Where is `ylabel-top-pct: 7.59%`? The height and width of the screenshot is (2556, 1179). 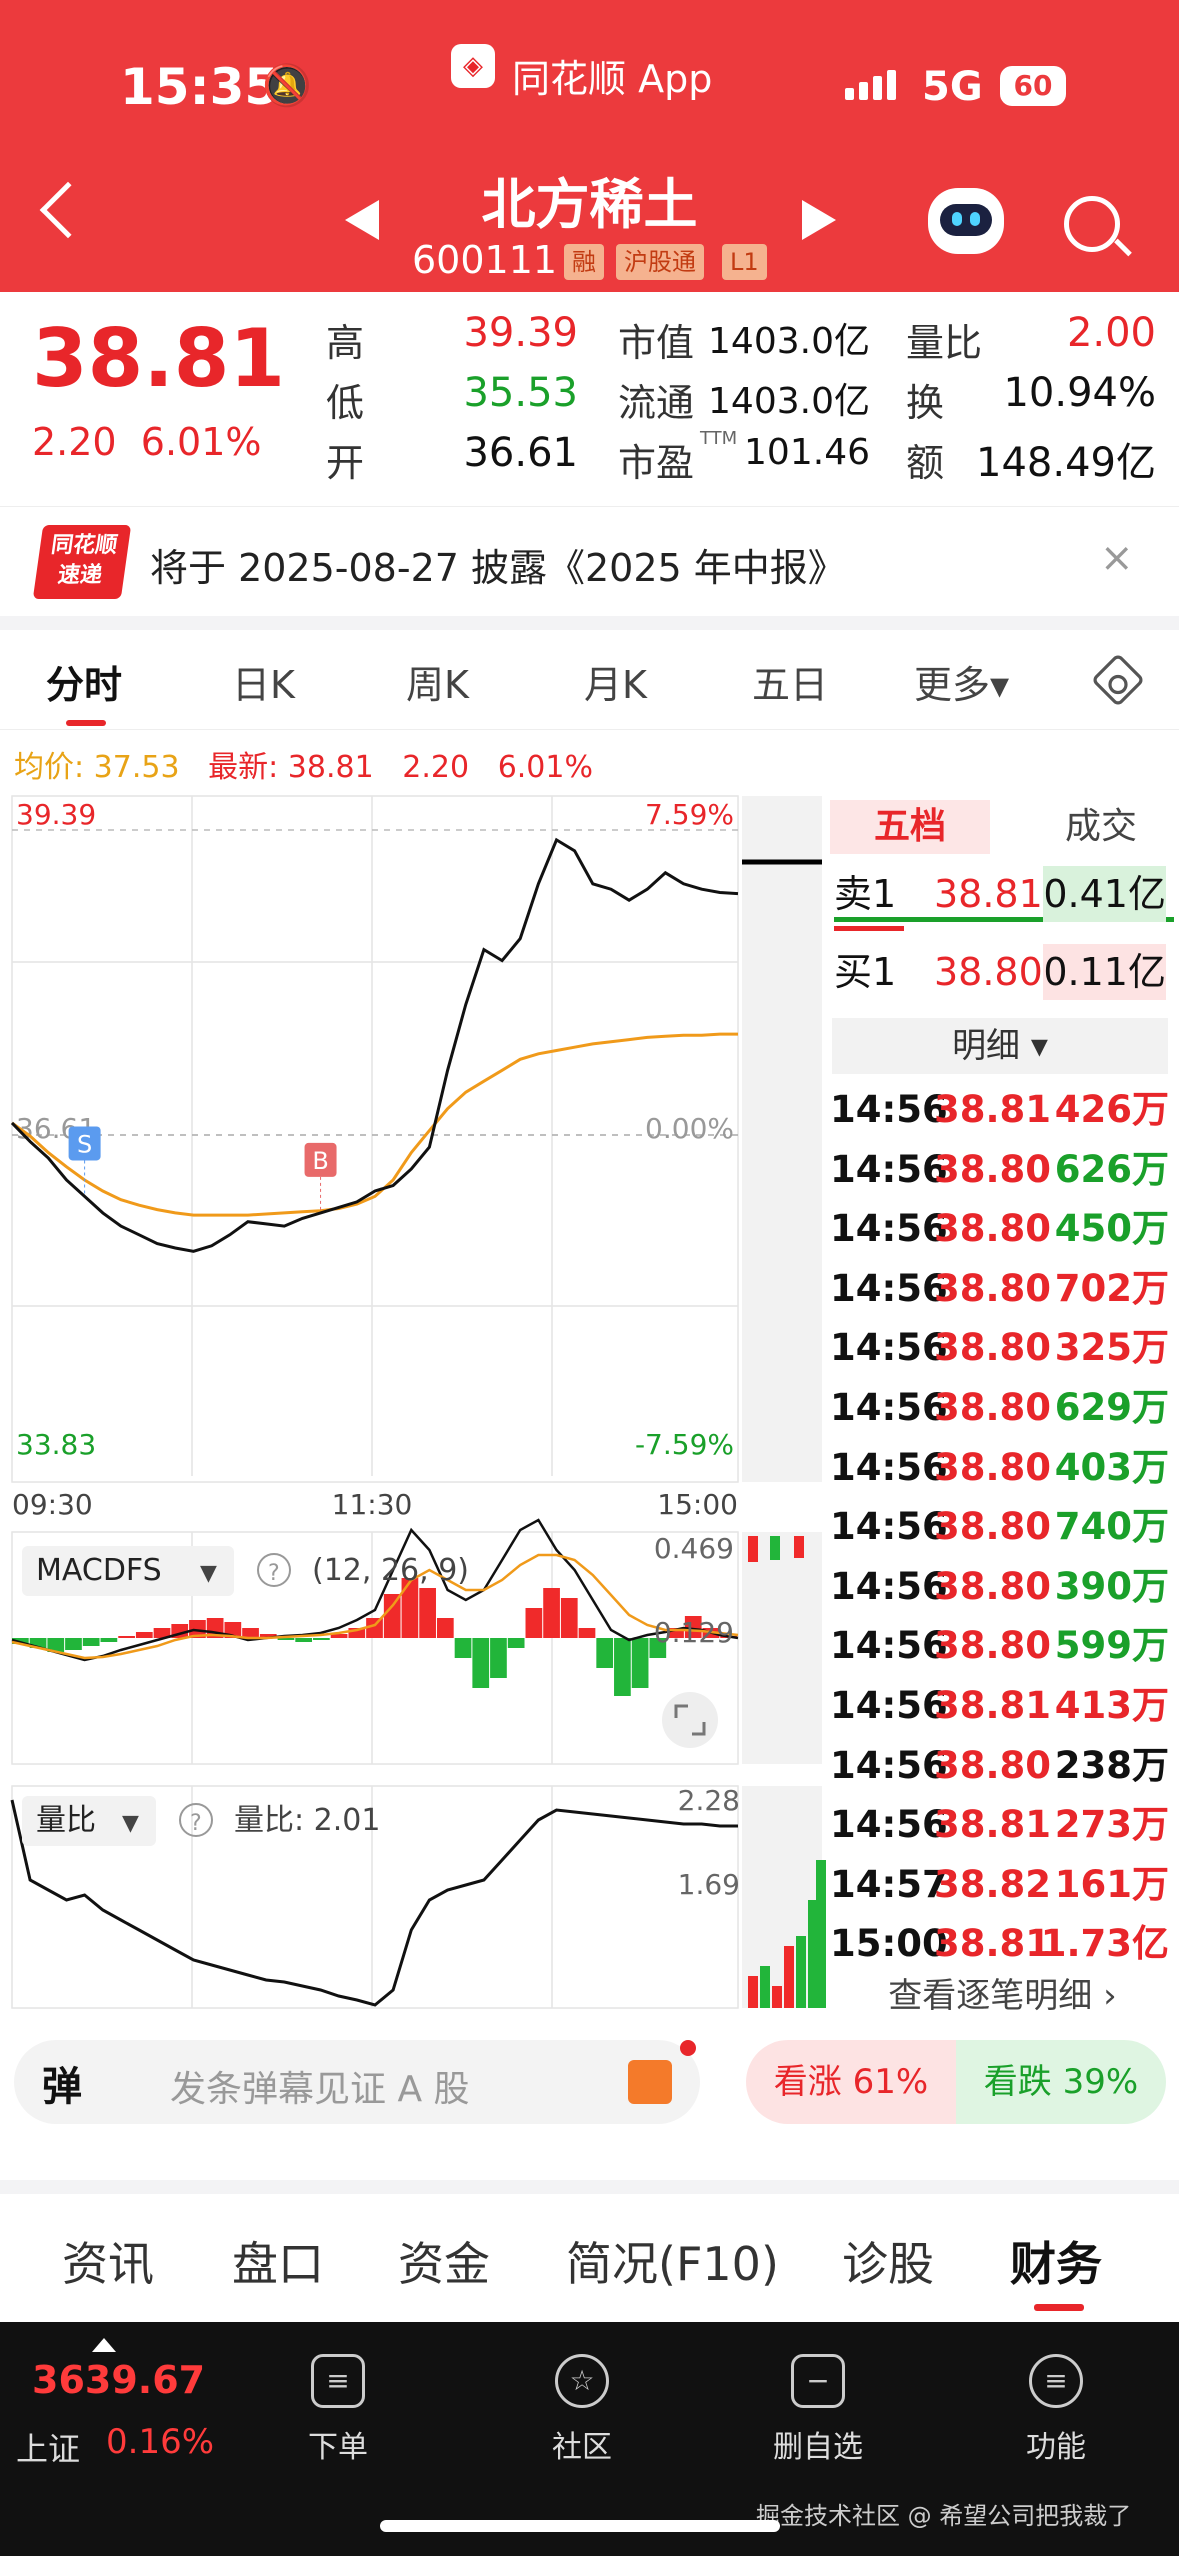
ylabel-top-pct: 7.59% is located at coordinates (689, 814).